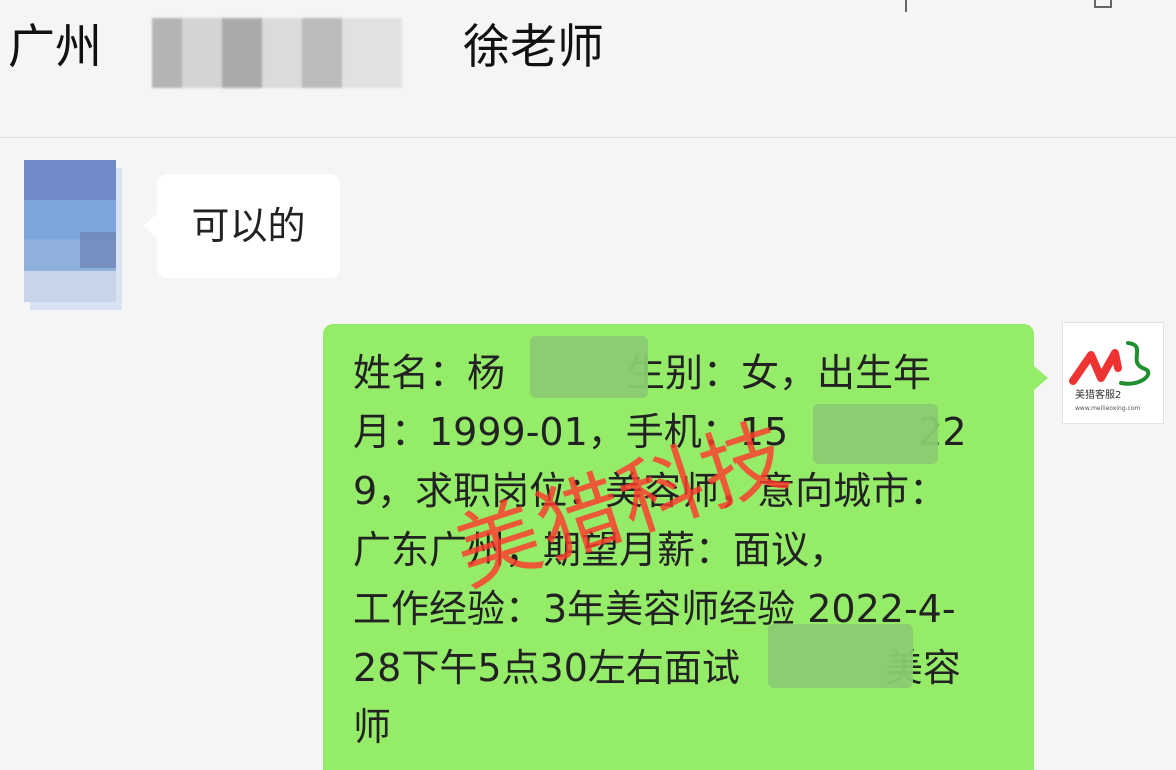 This screenshot has width=1176, height=770. What do you see at coordinates (1110, 376) in the screenshot?
I see `brand-logo-icon: 美猎客服2 www.meilieoxing.com` at bounding box center [1110, 376].